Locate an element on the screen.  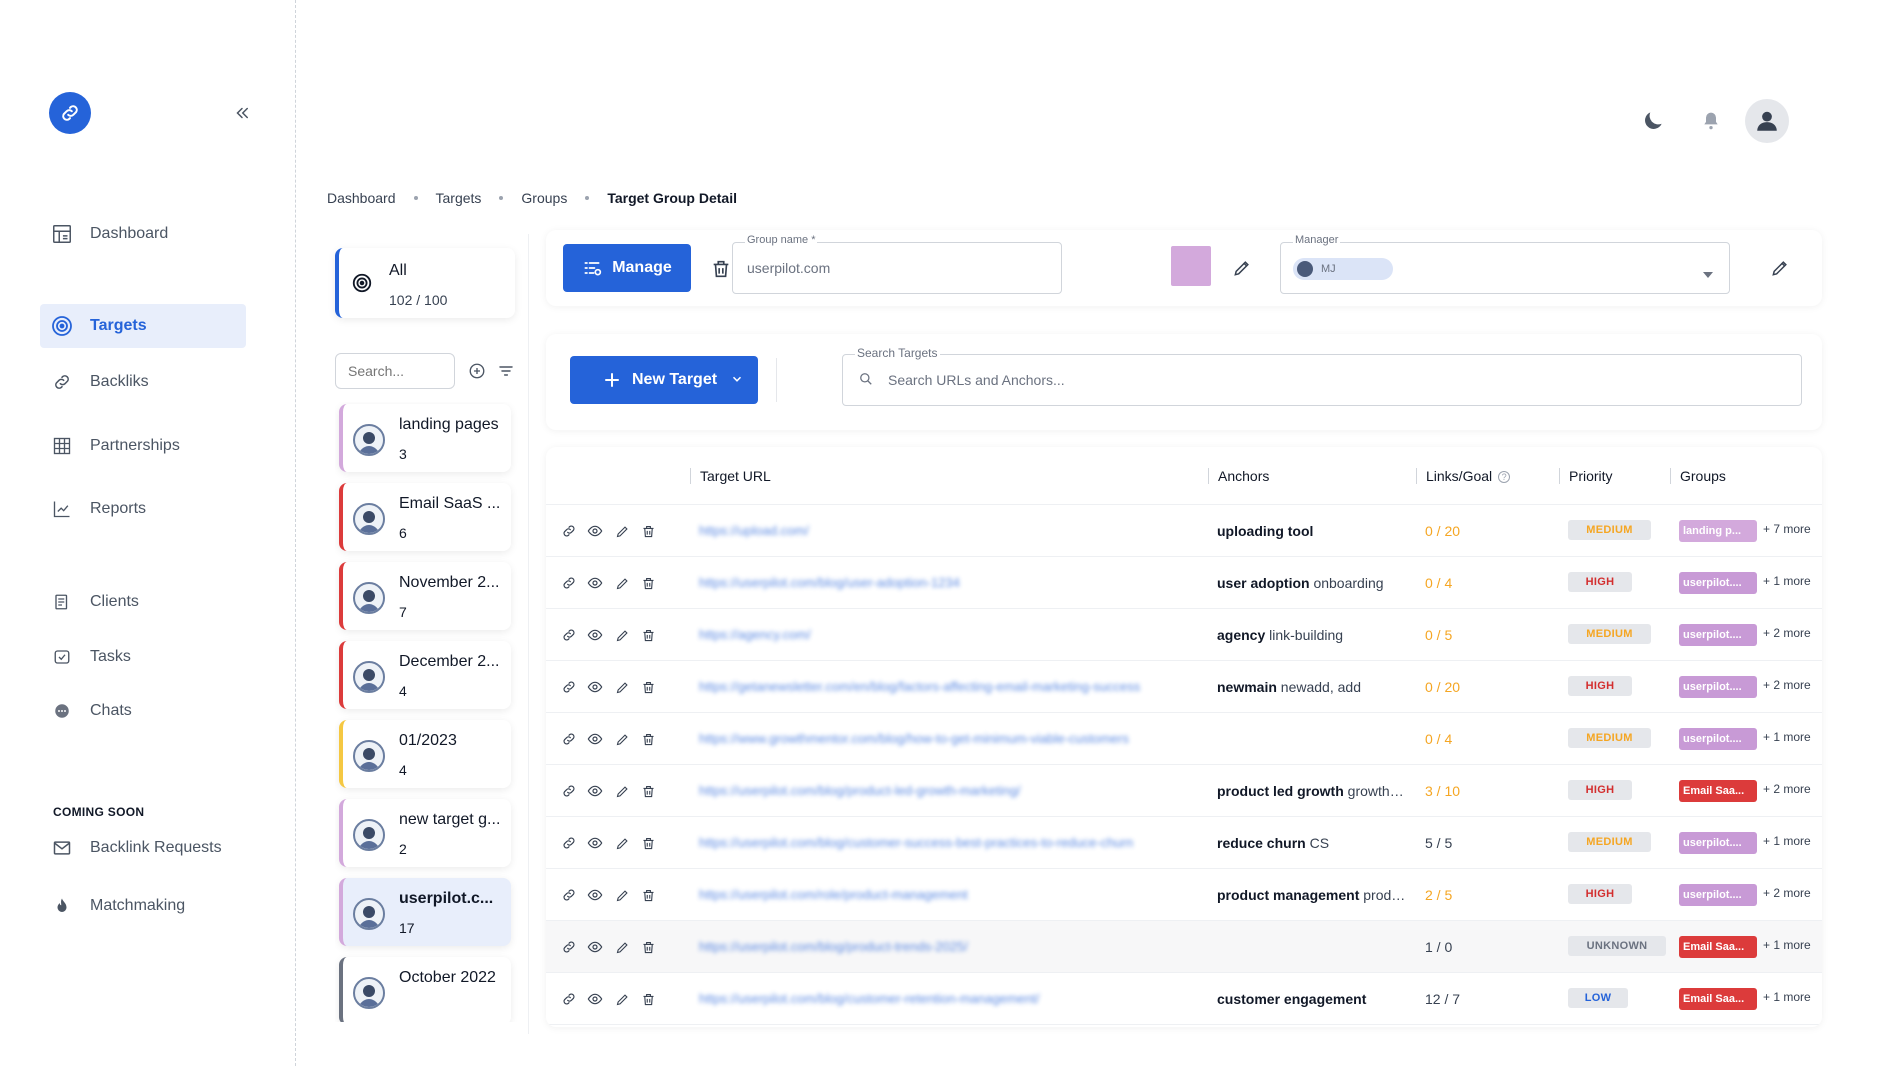
target-url-link: https://upload.com/ is located at coordinates (949, 530).